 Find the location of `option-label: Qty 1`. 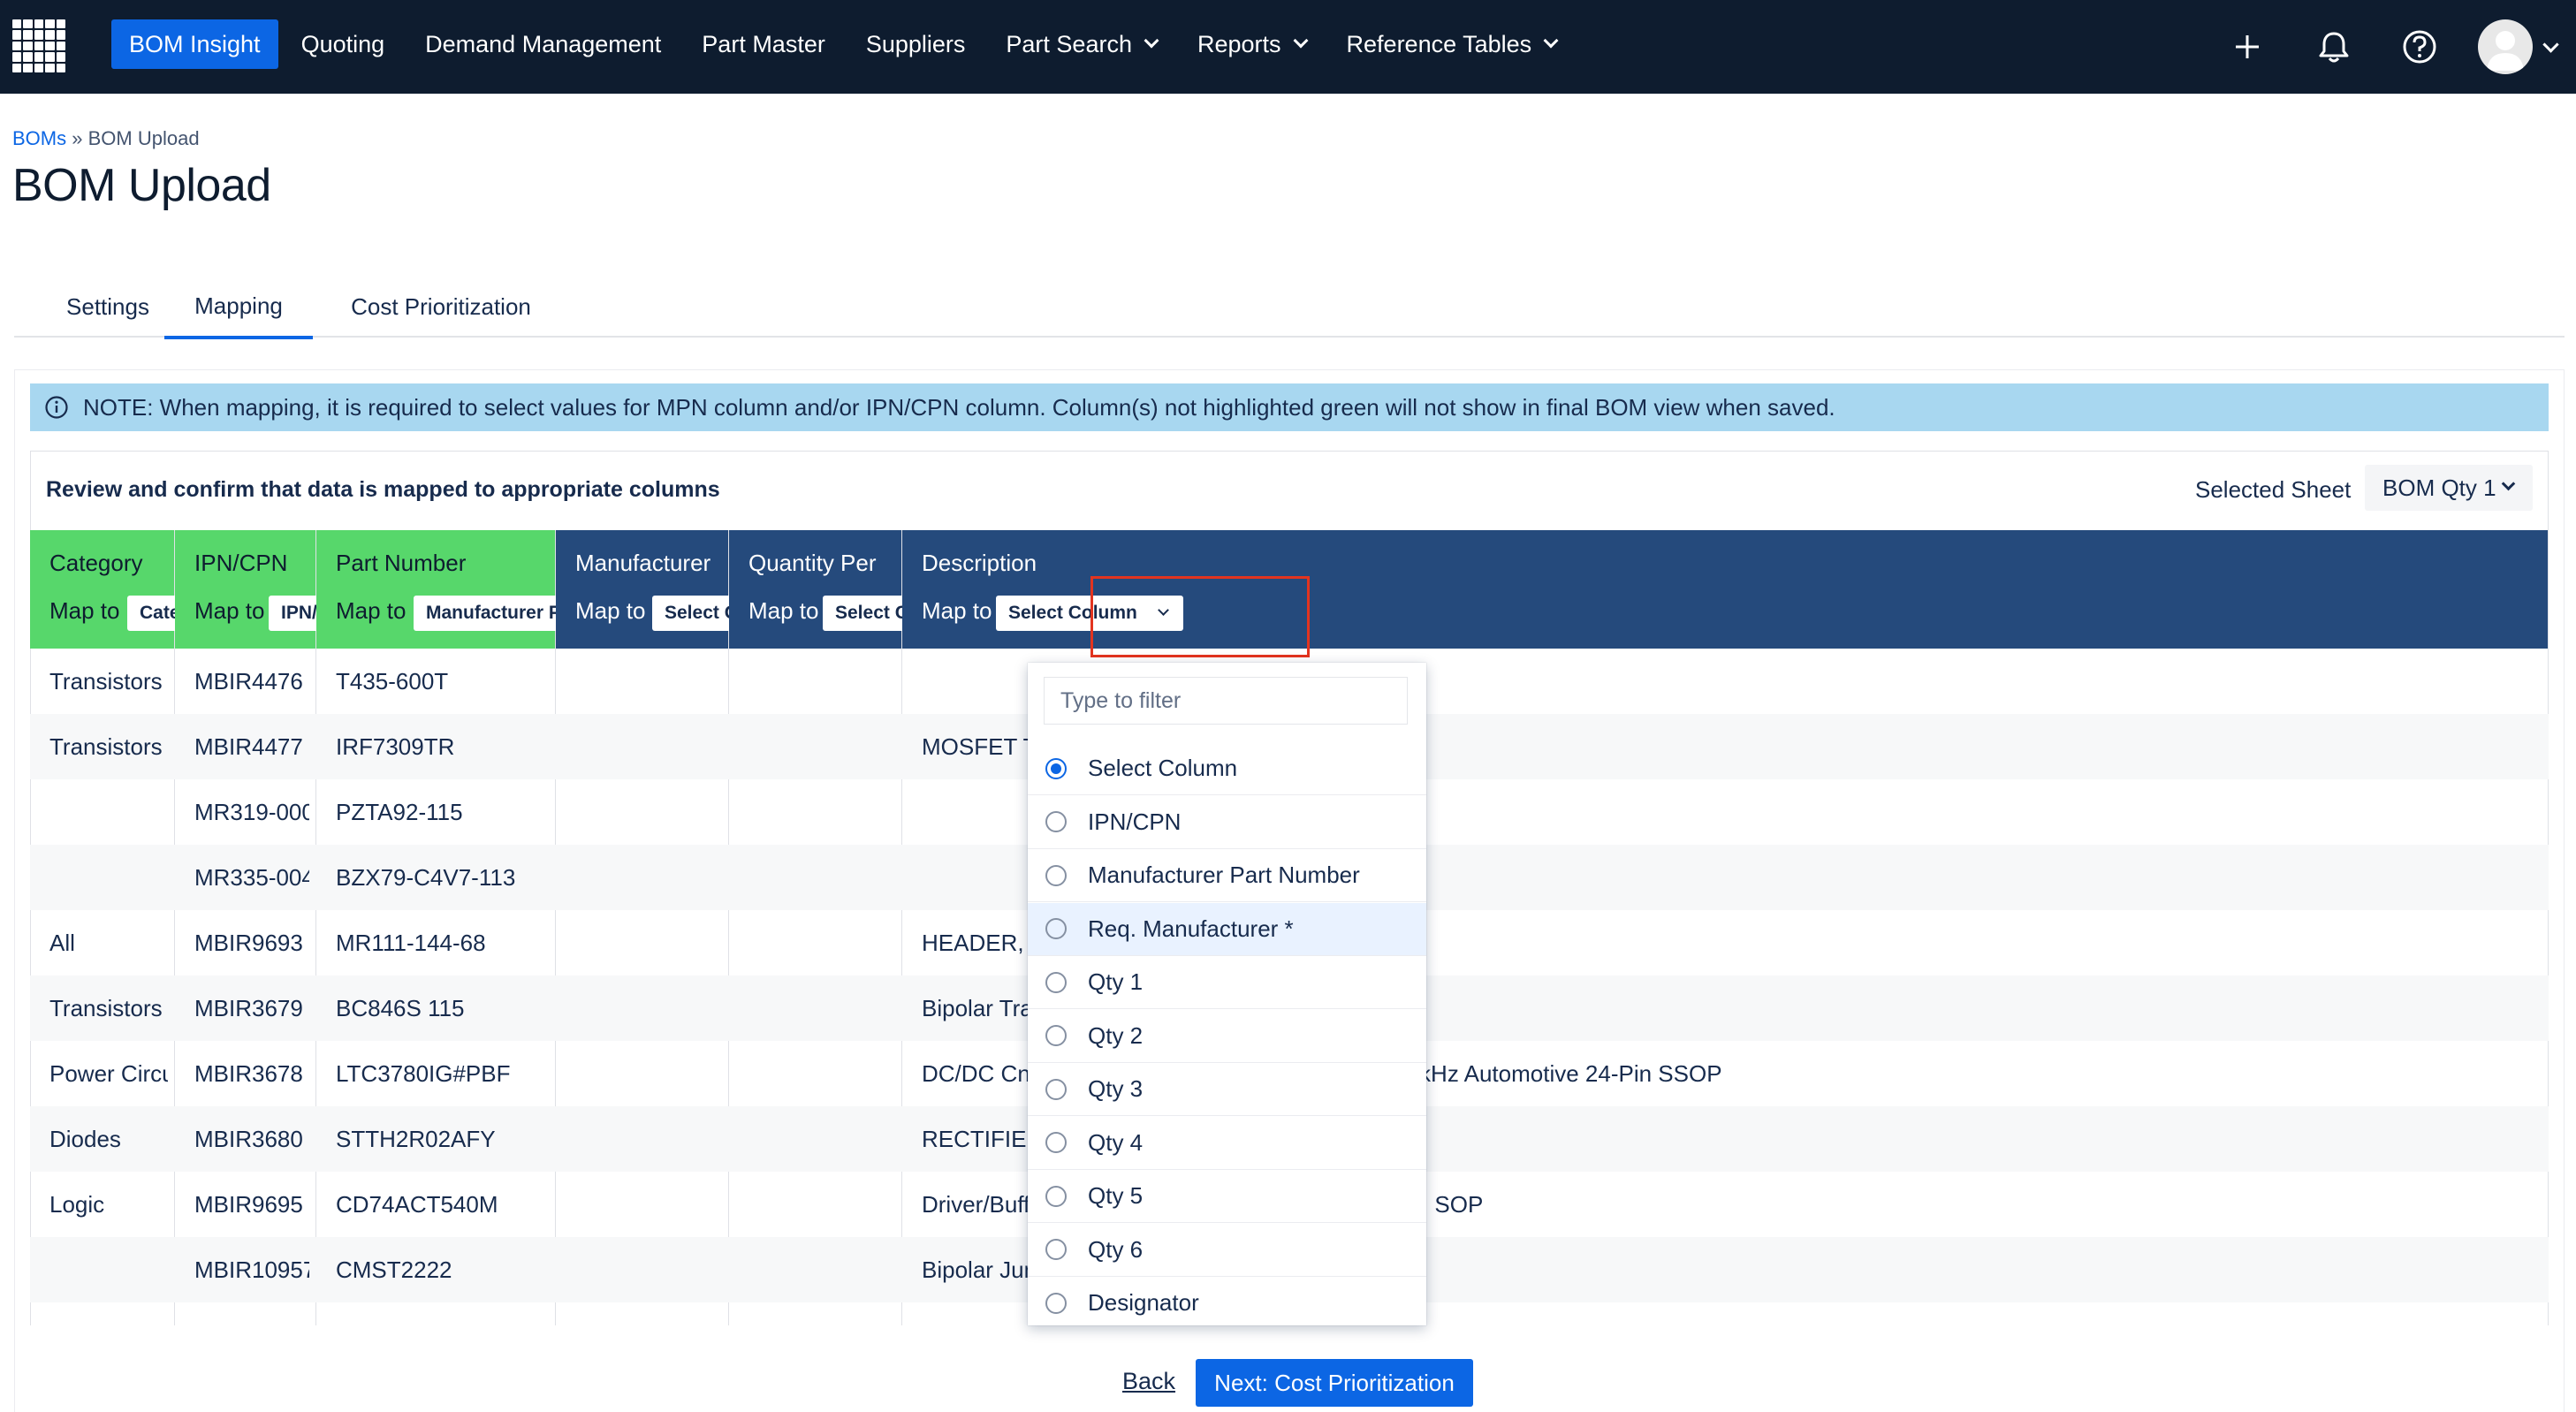

option-label: Qty 1 is located at coordinates (1116, 981).